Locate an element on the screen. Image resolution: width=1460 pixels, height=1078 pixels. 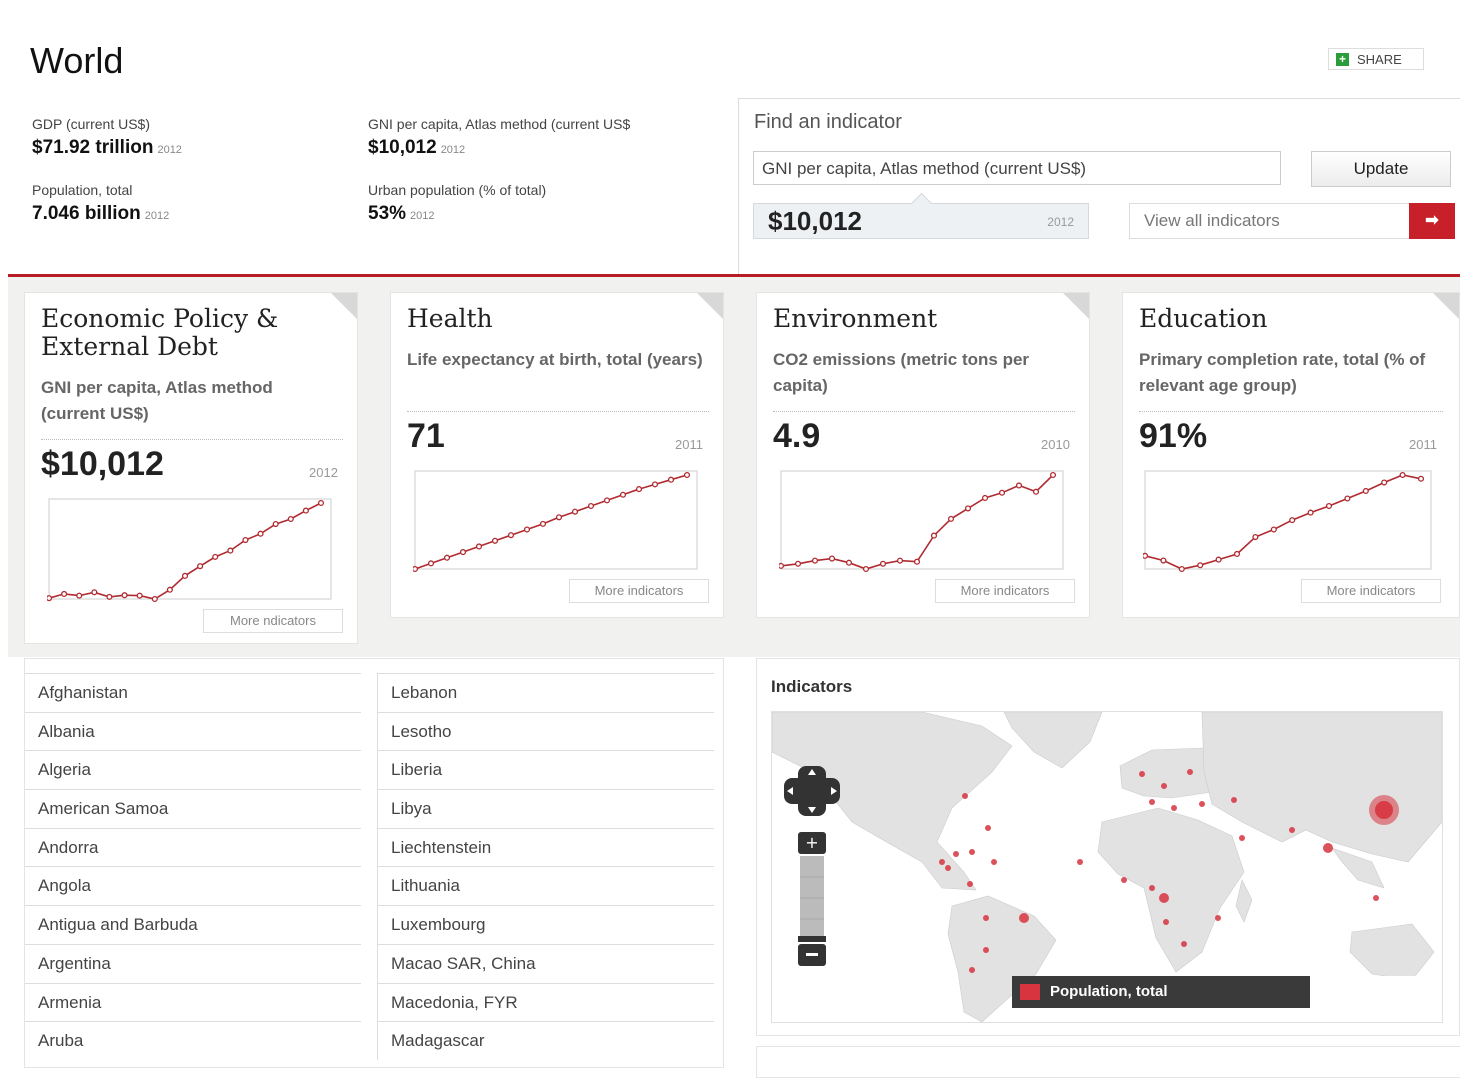
share-button: + SHARE is located at coordinates (1376, 59).